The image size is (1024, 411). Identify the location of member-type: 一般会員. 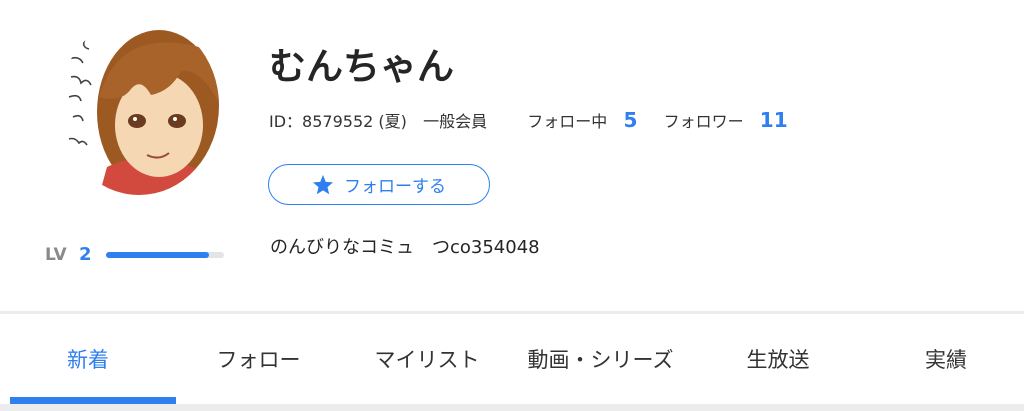
(455, 121).